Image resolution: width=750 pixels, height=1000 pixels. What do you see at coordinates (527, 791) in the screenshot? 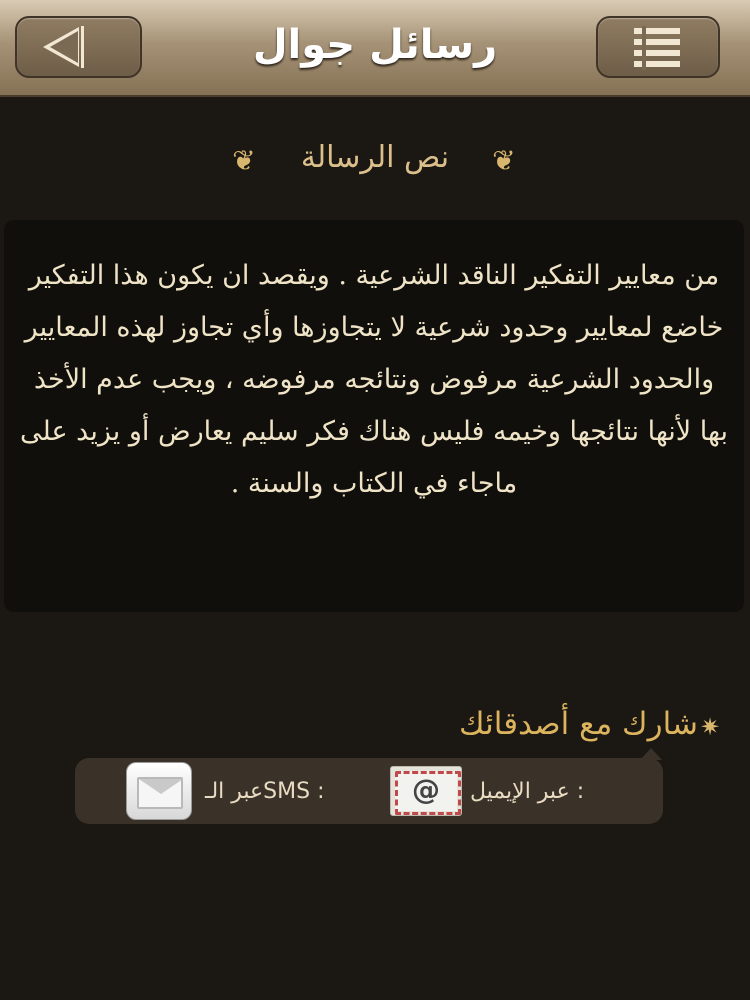
I see `email-share-label: عبر الإيميل :` at bounding box center [527, 791].